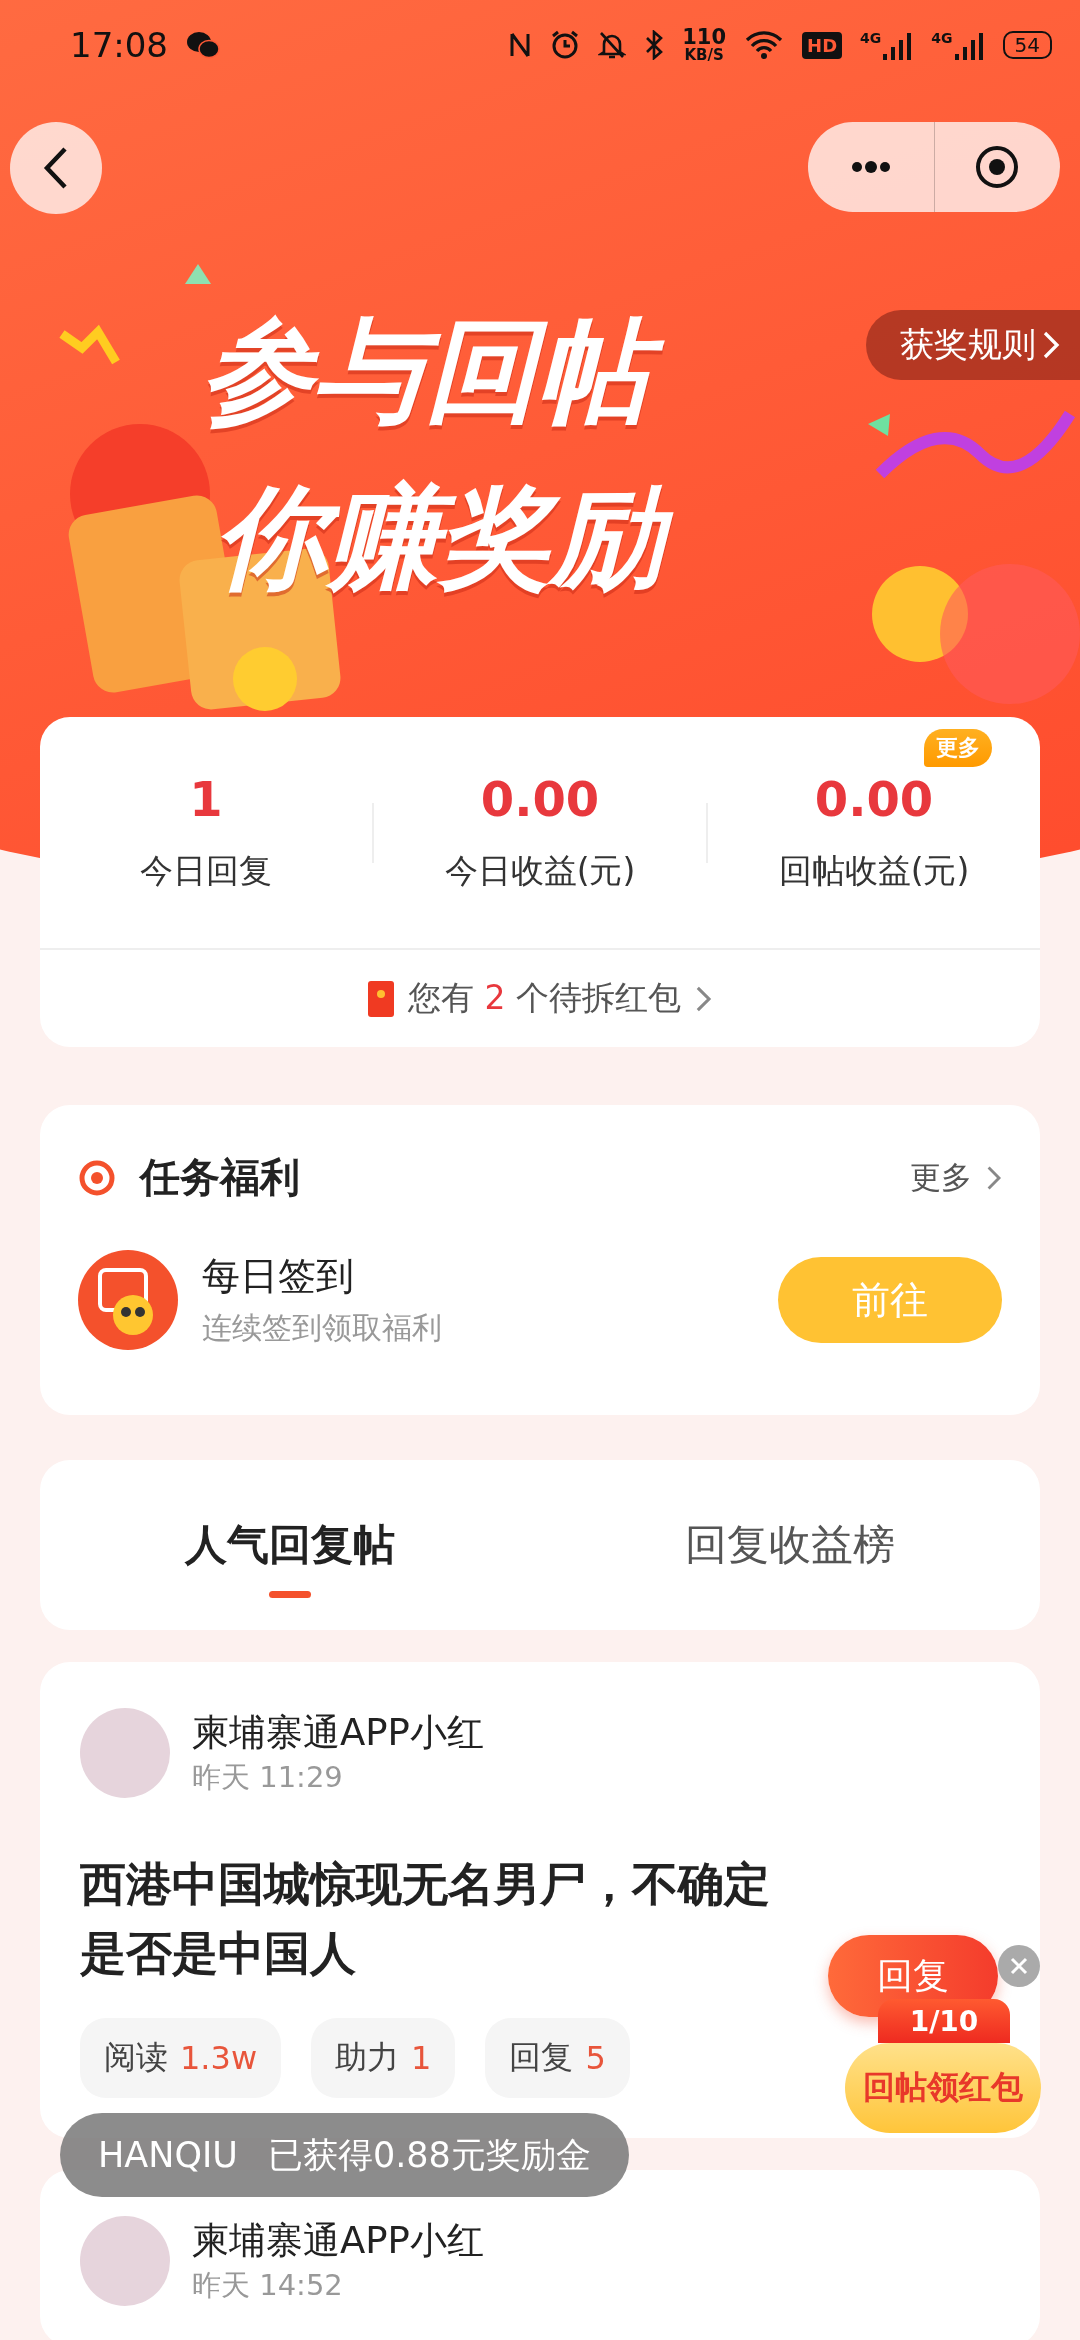  I want to click on wifi-icon, so click(764, 45).